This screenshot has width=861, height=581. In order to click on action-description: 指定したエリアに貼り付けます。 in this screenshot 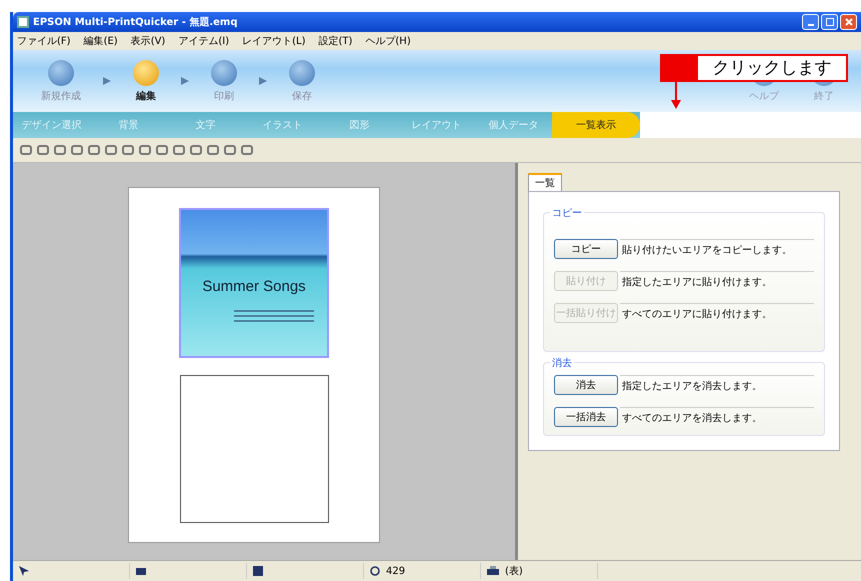, I will do `click(717, 281)`.